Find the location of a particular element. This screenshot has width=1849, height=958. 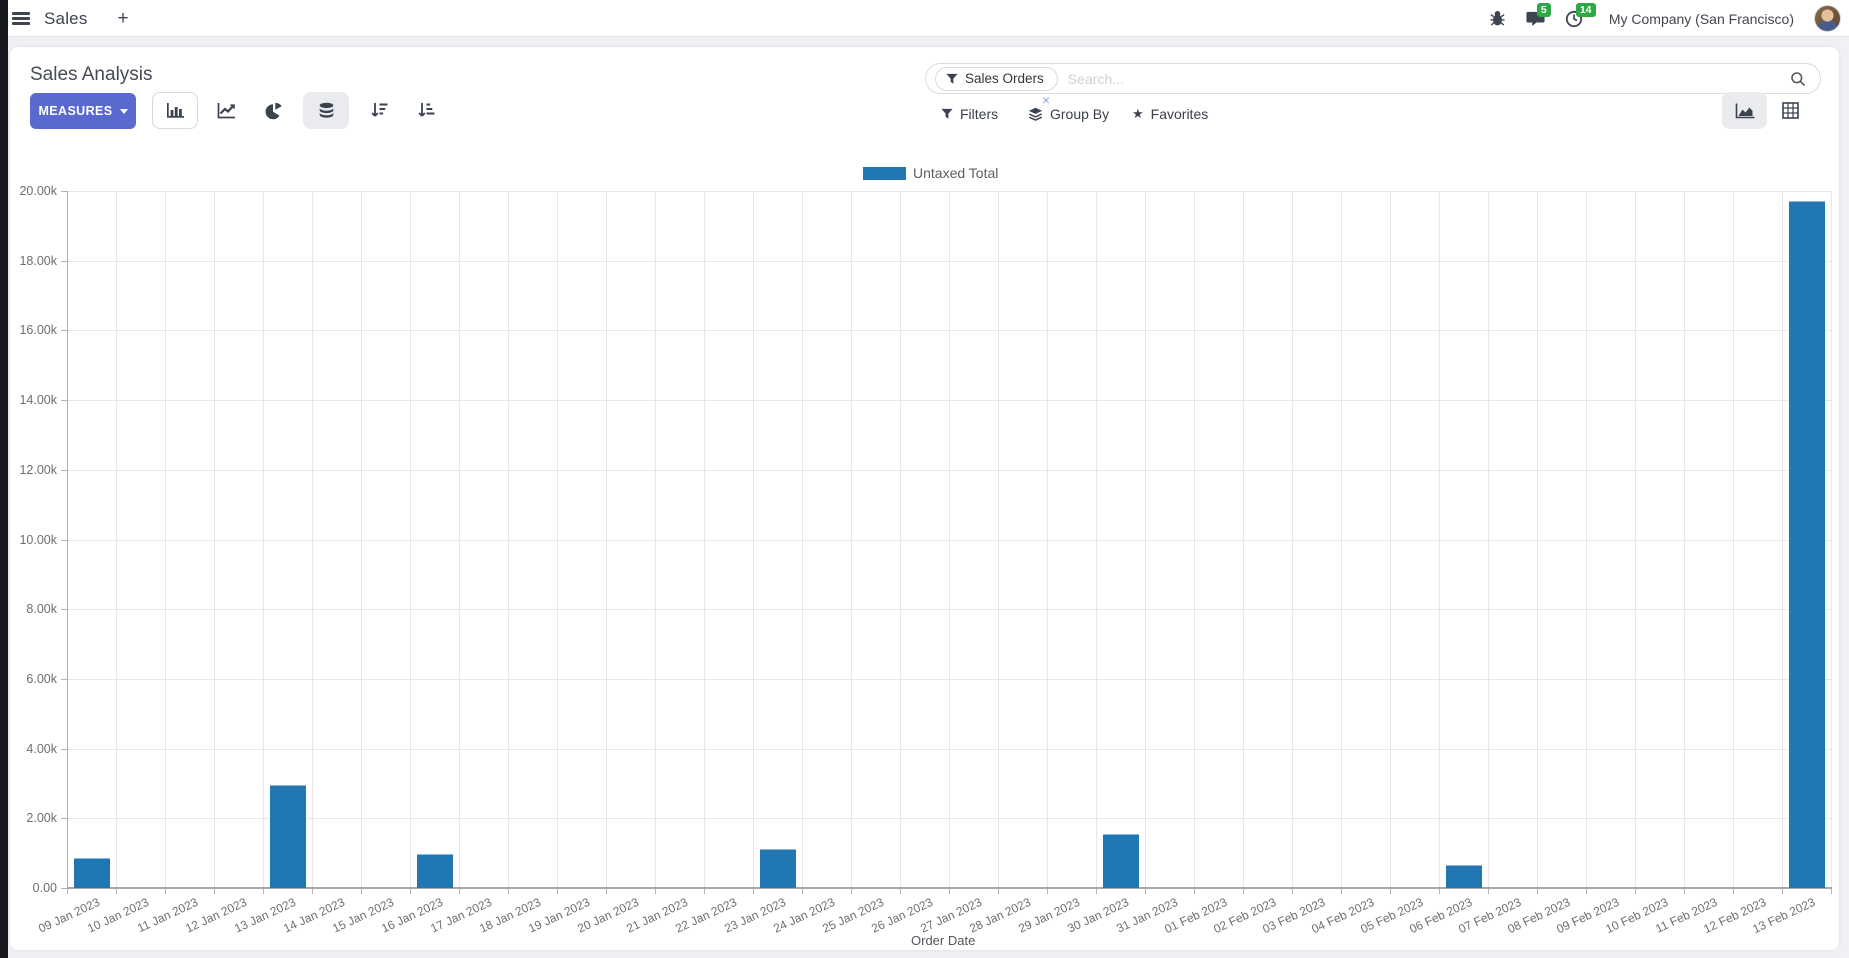

messages-count-badge: 5 is located at coordinates (1543, 10).